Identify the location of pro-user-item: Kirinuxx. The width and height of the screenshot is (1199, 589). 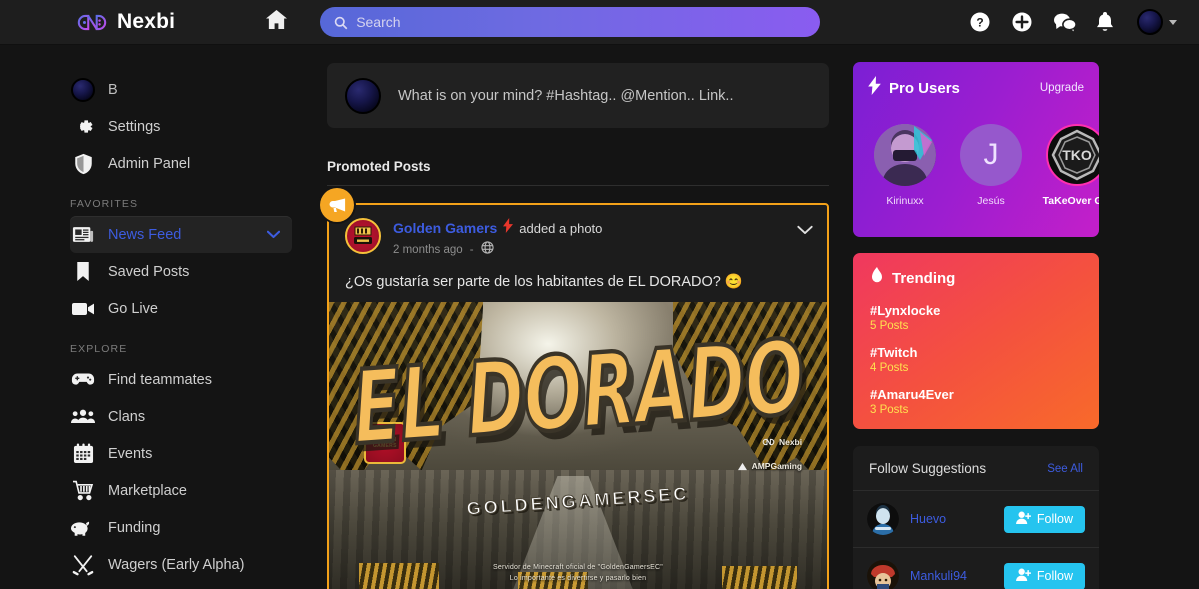
(905, 165).